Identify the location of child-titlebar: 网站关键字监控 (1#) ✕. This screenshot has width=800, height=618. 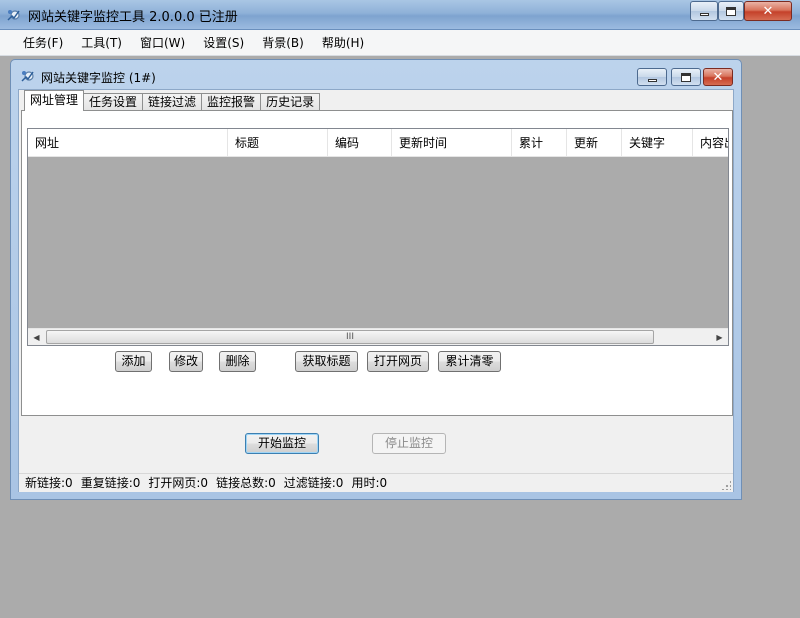
(376, 74).